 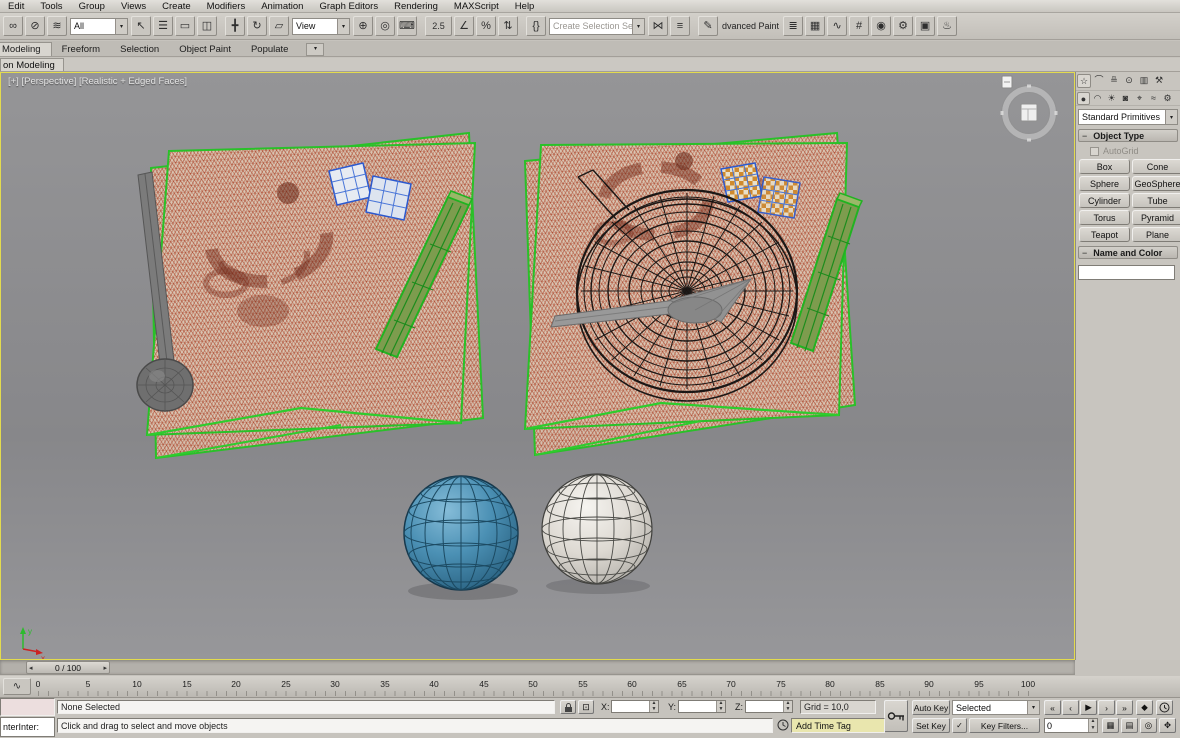 What do you see at coordinates (597, 533) in the screenshot?
I see `white-sphere-object` at bounding box center [597, 533].